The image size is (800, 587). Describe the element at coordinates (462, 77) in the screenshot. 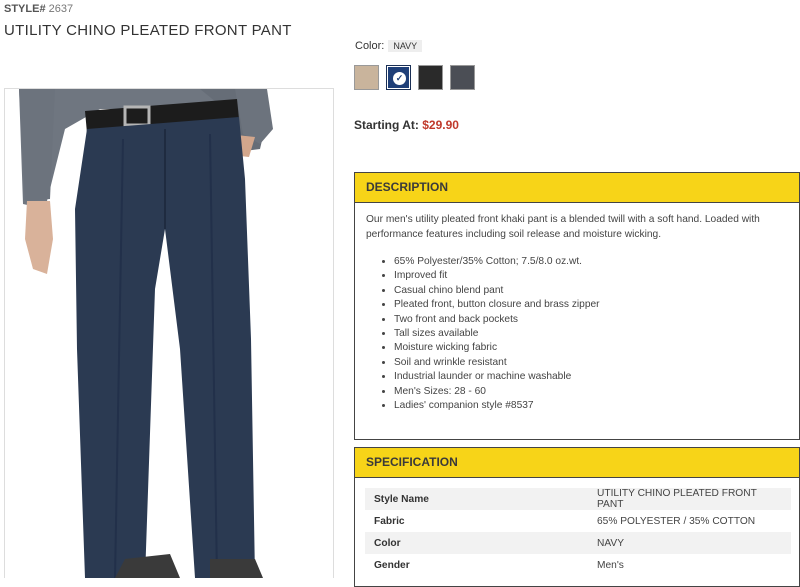

I see `swatch-charcoal` at that location.